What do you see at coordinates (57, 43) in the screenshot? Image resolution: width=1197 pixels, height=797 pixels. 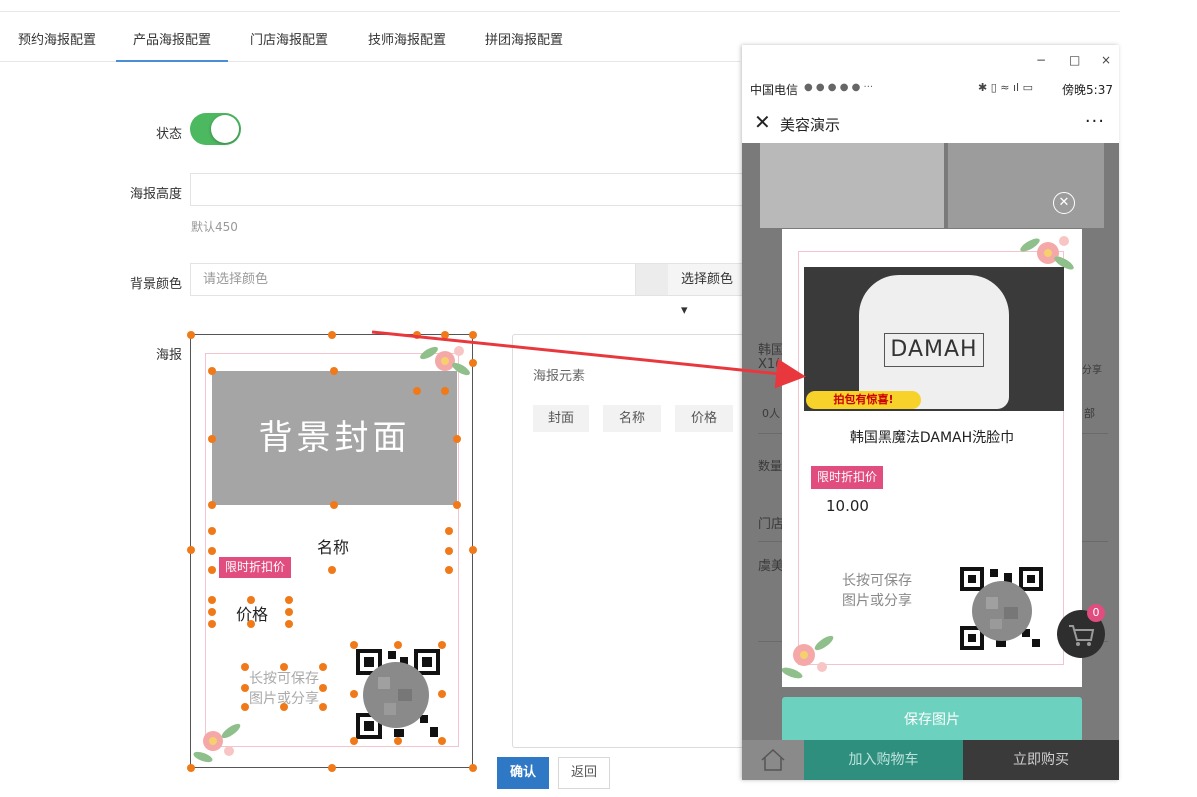 I see `tab-appointment-poster: 预约海报配置` at bounding box center [57, 43].